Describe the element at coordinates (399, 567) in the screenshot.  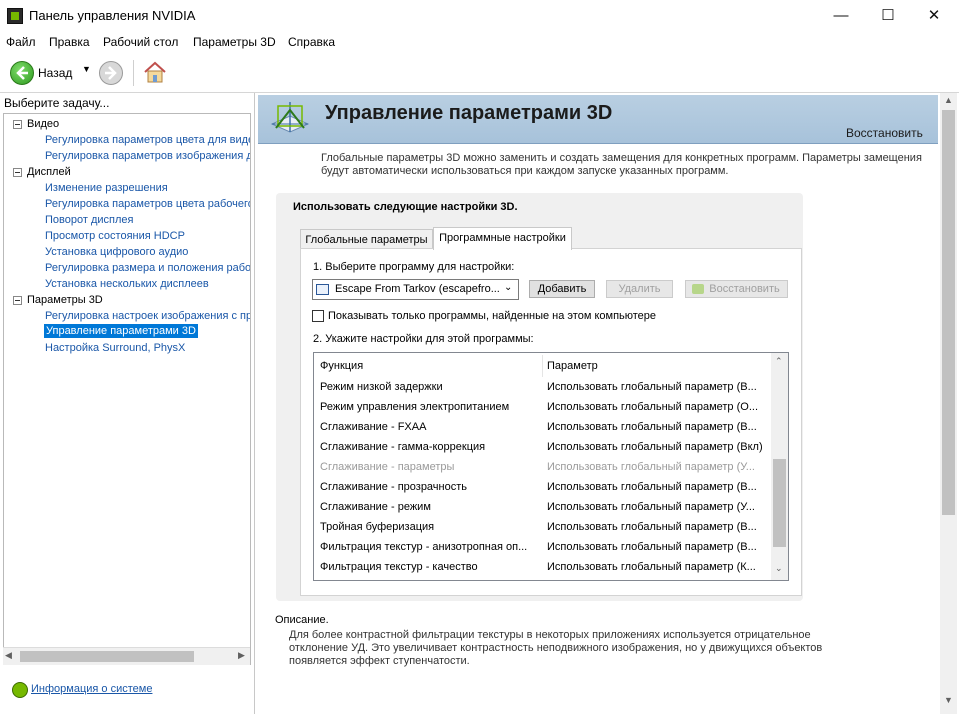
I see `function-cell: Фильтрация текстур - качество` at that location.